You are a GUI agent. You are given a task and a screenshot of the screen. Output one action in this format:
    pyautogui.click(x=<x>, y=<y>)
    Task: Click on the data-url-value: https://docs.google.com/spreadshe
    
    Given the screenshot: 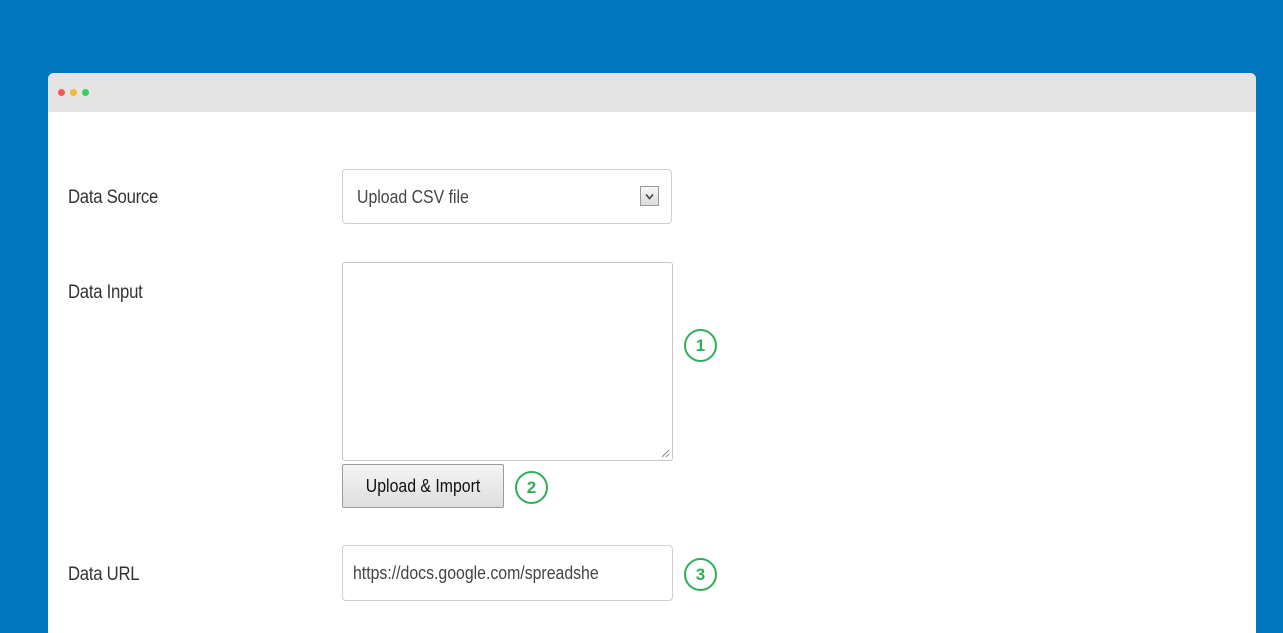 What is the action you would take?
    pyautogui.click(x=476, y=573)
    